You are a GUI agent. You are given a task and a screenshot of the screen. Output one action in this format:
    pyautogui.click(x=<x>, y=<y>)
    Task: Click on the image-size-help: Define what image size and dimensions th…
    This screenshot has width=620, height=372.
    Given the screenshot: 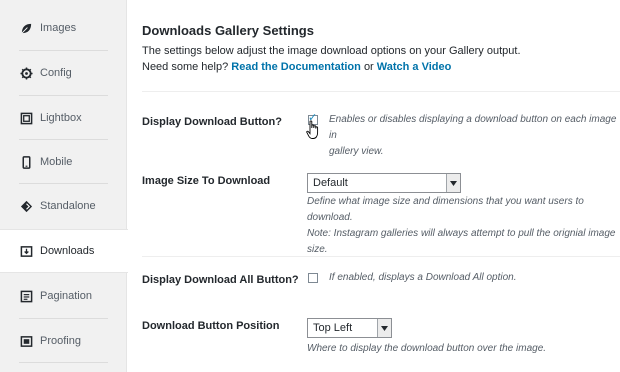 What is the action you would take?
    pyautogui.click(x=463, y=226)
    